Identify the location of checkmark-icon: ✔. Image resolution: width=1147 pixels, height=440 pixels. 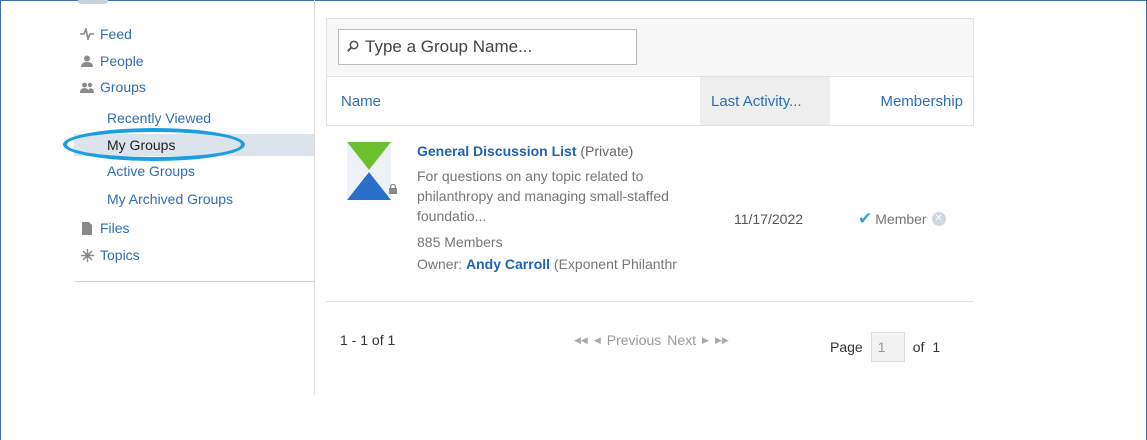
(865, 218).